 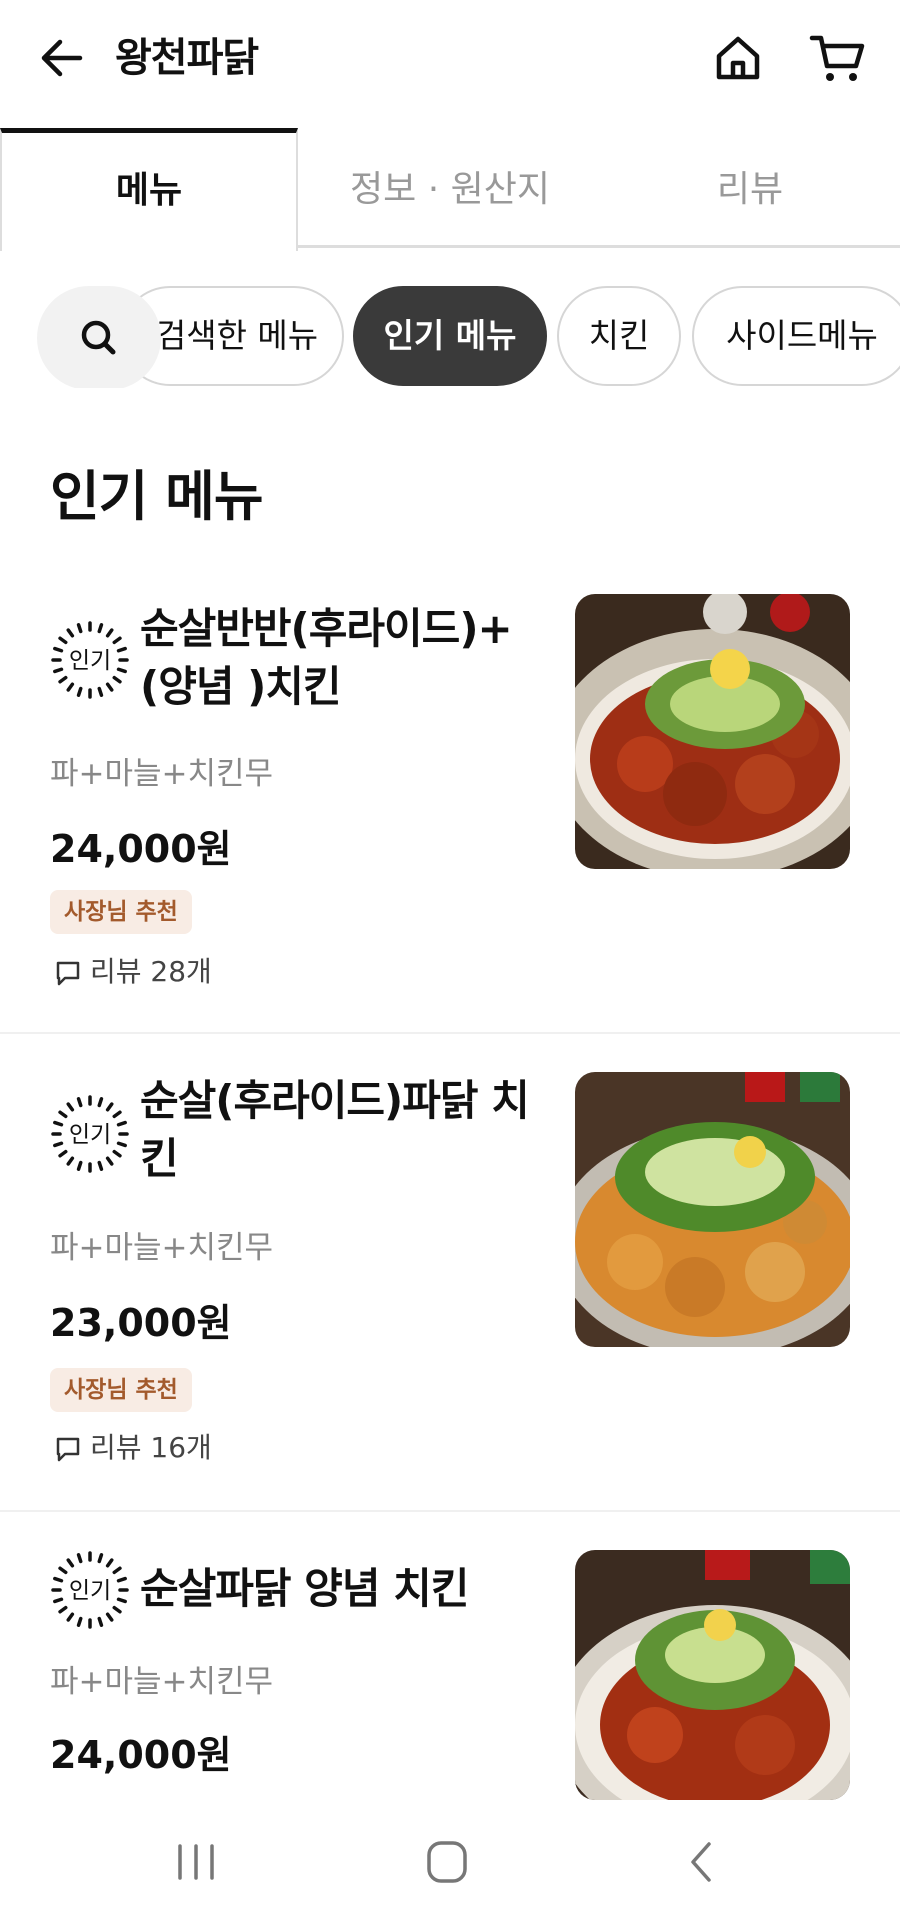 I want to click on tab-menu: 메뉴, so click(x=149, y=189).